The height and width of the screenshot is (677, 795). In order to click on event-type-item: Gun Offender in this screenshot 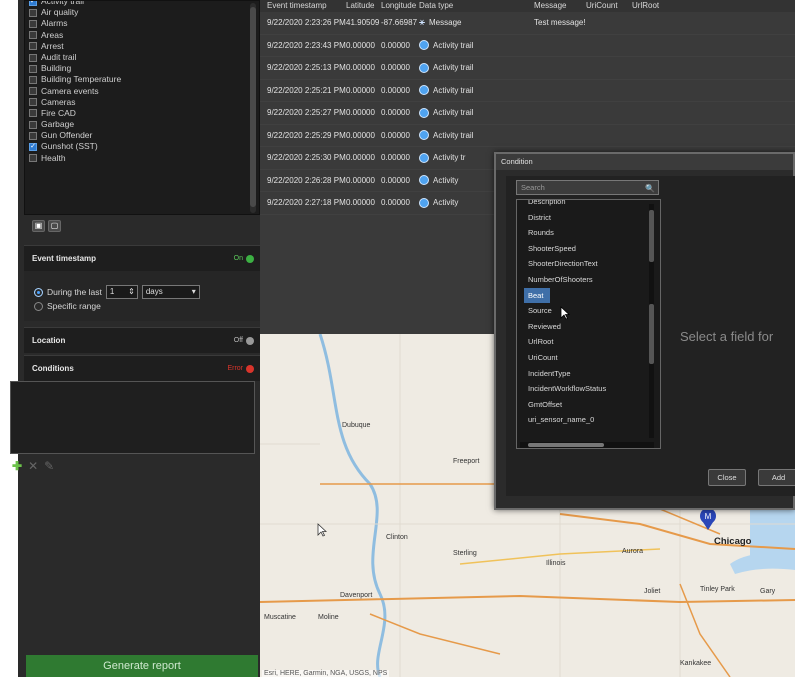, I will do `click(142, 135)`.